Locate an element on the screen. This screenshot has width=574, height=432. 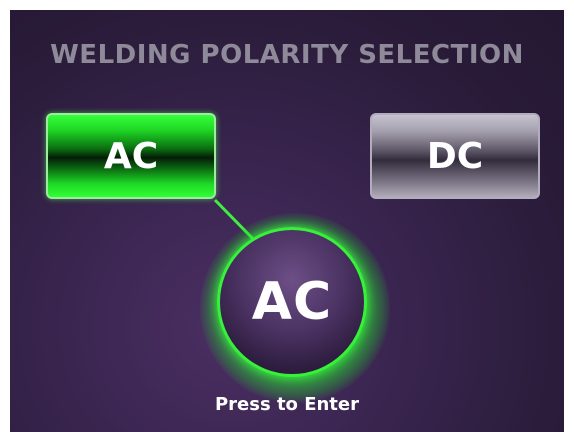
dc-option-label: DC is located at coordinates (455, 156).